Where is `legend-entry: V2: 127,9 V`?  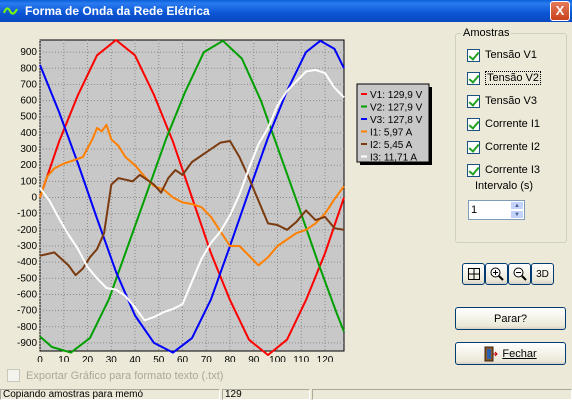 legend-entry: V2: 127,9 V is located at coordinates (396, 108).